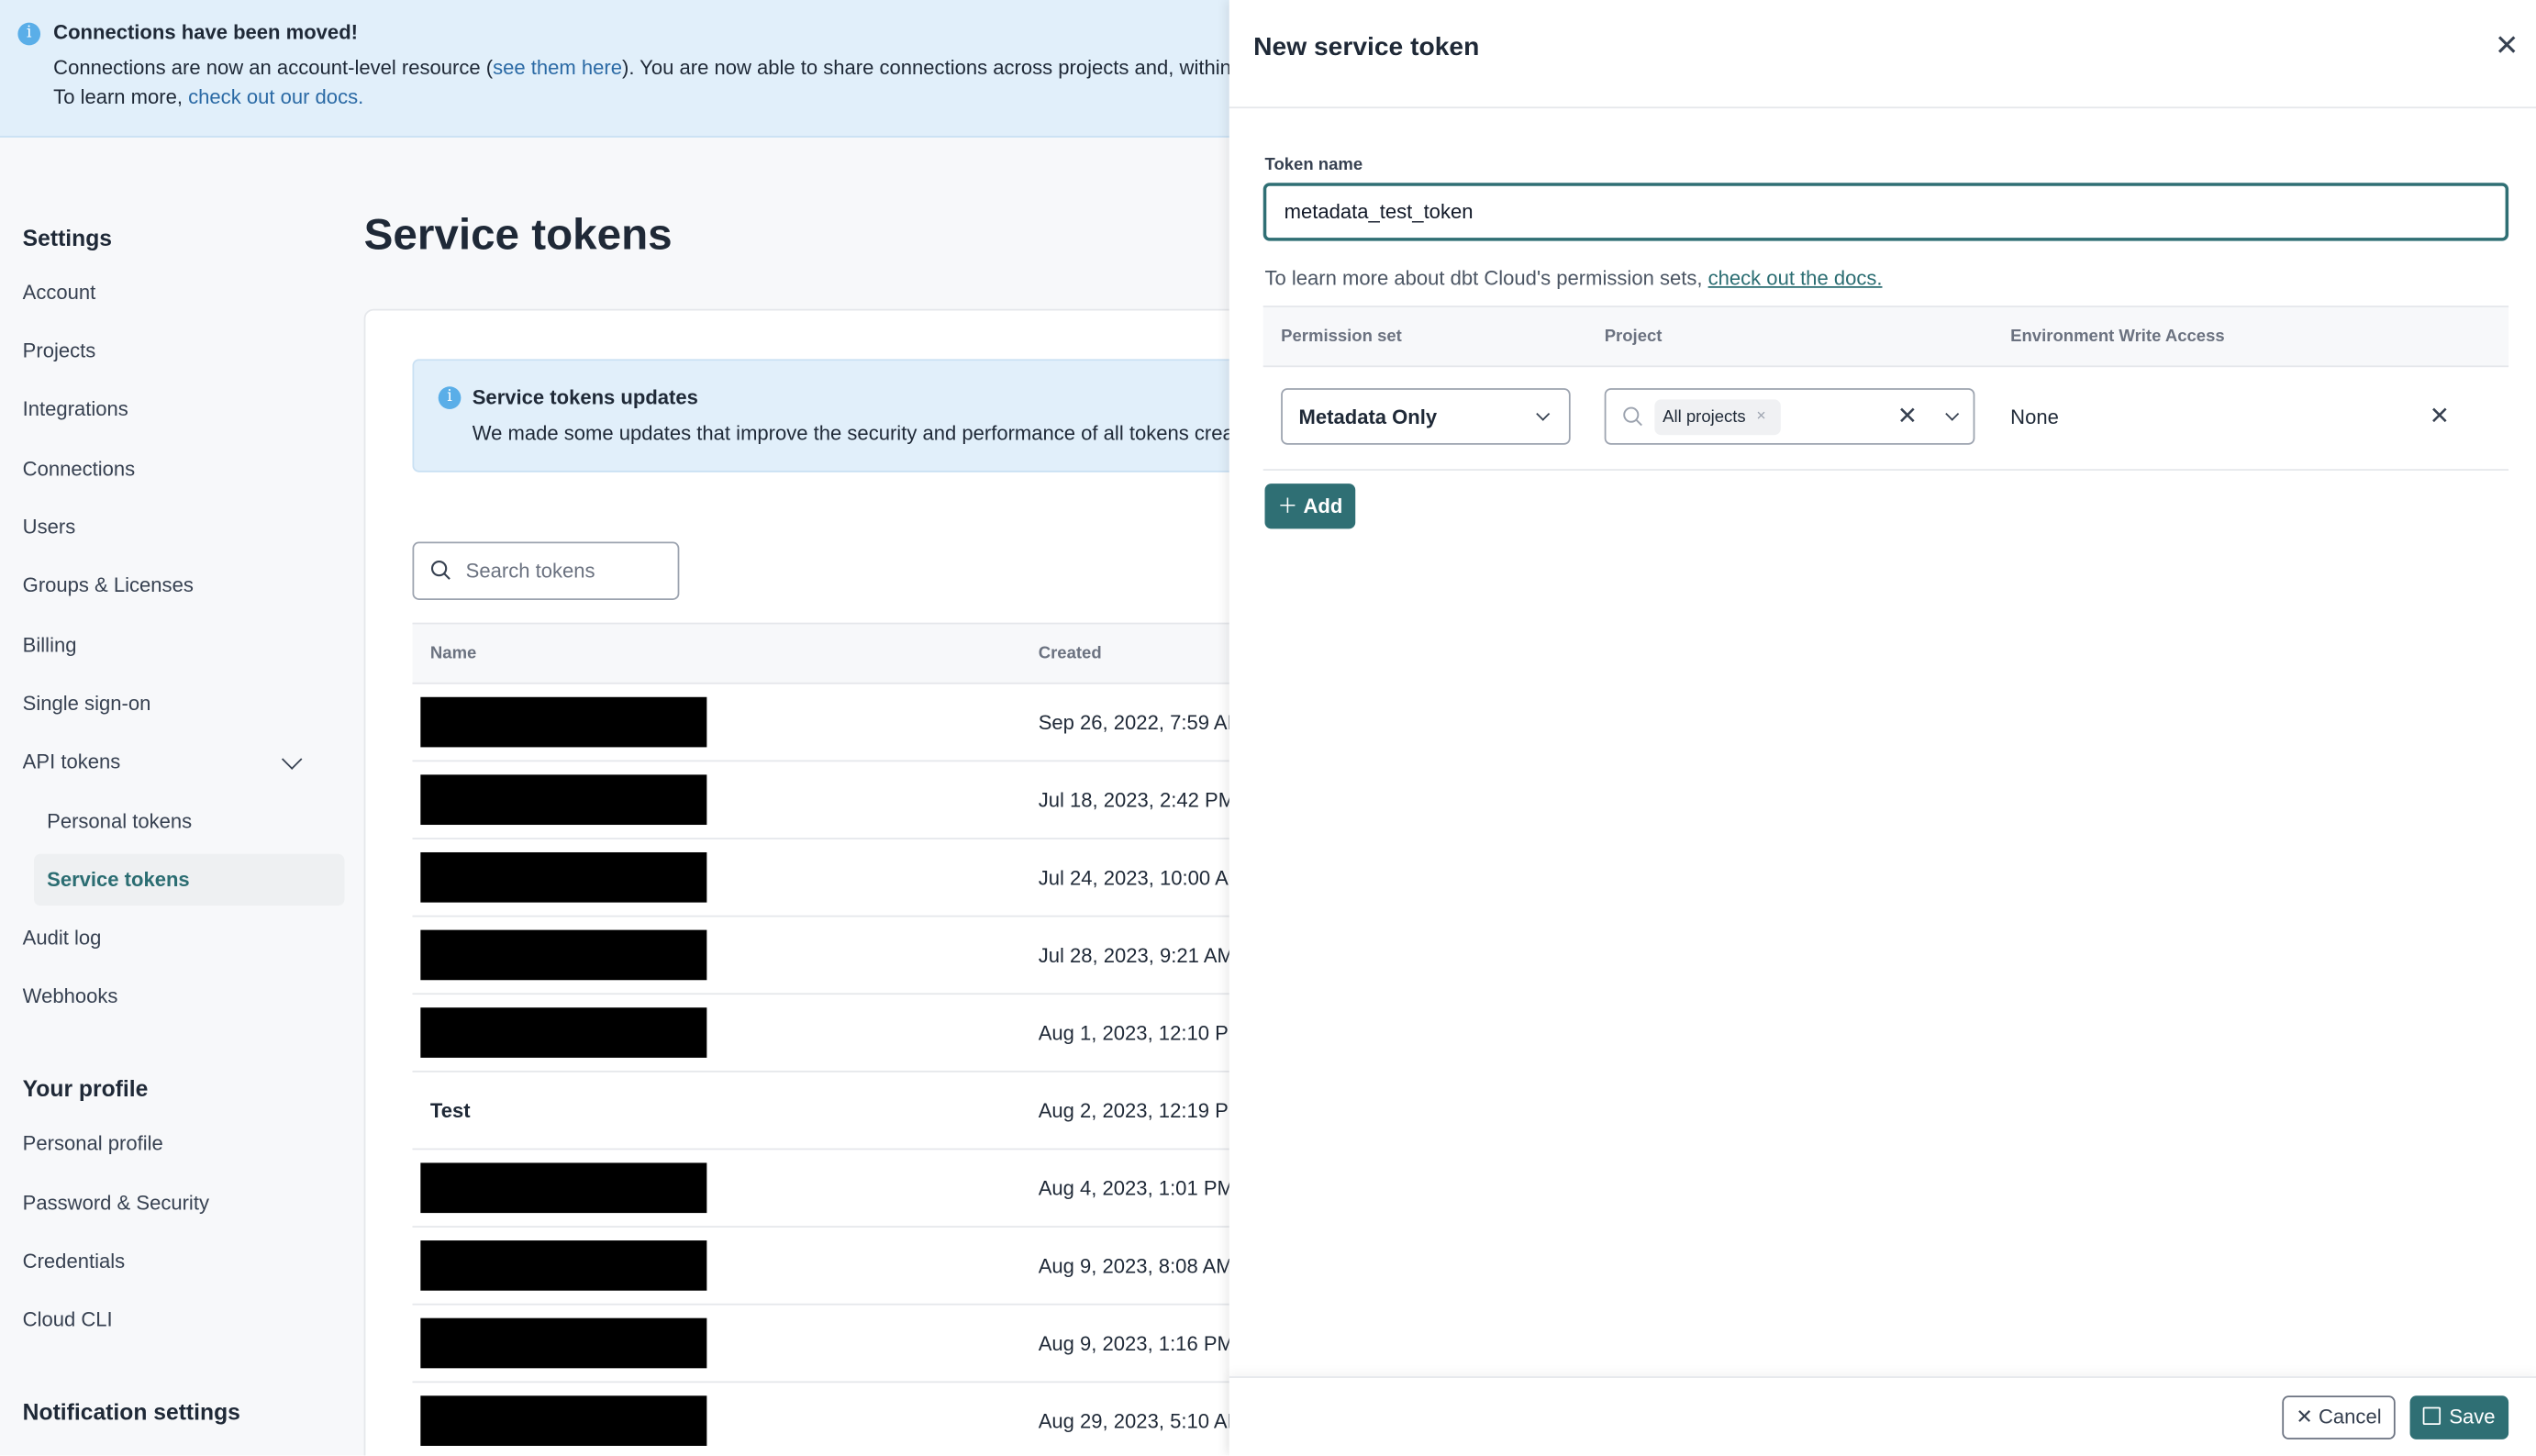  I want to click on token-created: Aug 1, 2023, 12:10 PM, so click(1142, 1033).